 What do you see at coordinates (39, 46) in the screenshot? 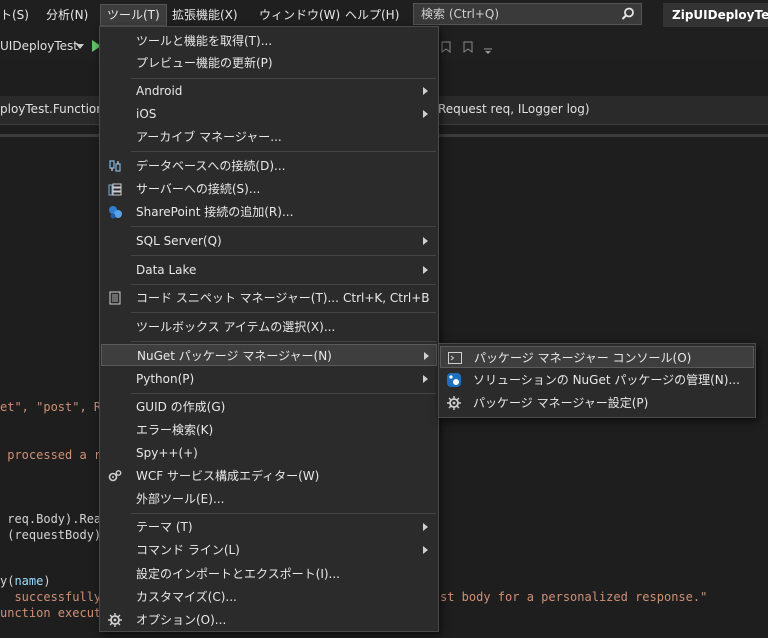
I see `startup-project-combo: UIDeployTest` at bounding box center [39, 46].